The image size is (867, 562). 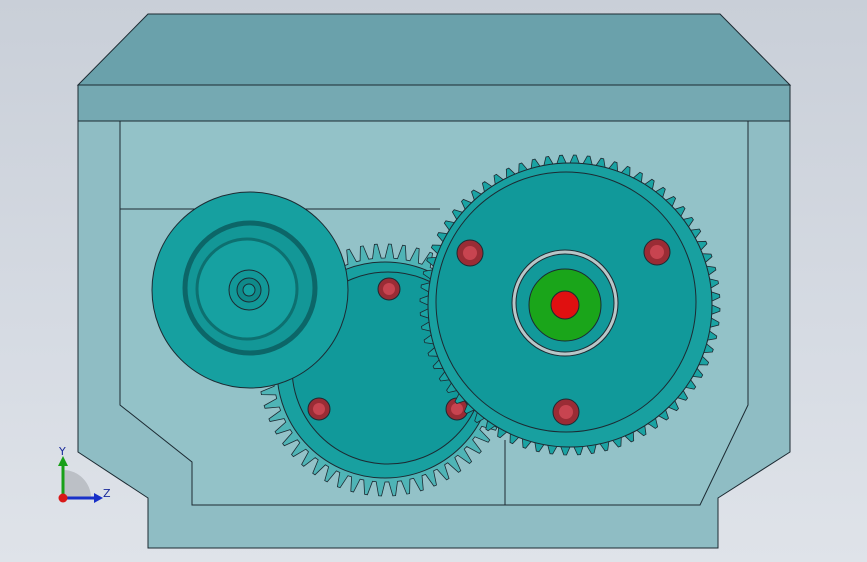 I want to click on triad-x-dot, so click(x=63, y=498).